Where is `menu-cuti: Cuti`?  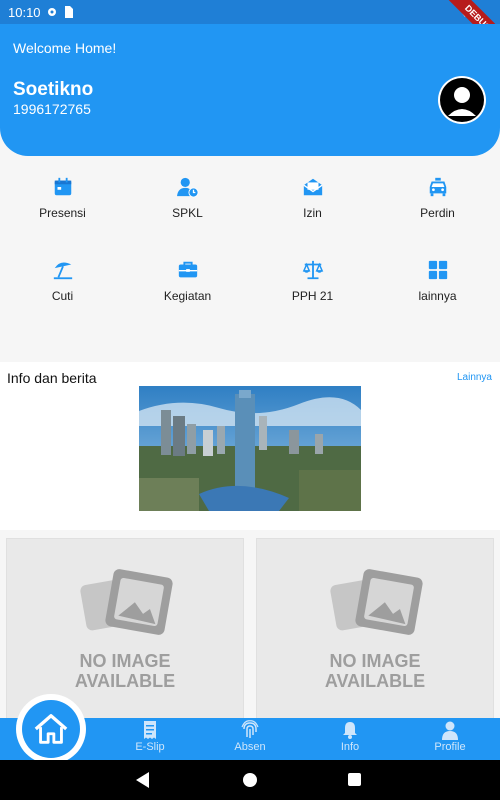
menu-cuti: Cuti is located at coordinates (62, 290).